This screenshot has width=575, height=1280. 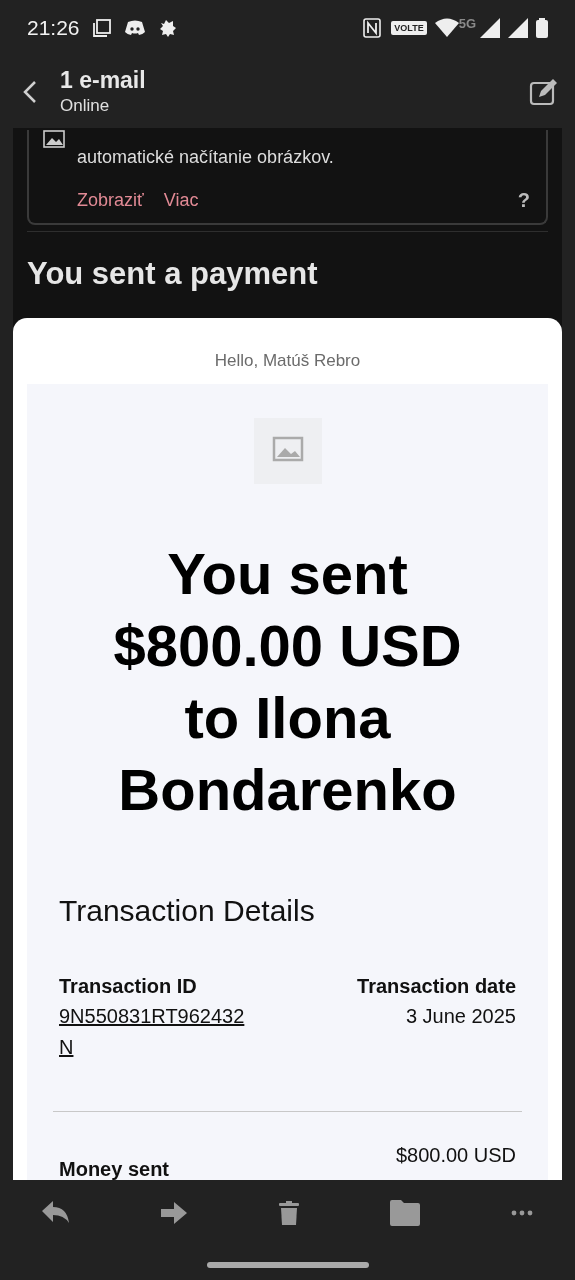 I want to click on folder-icon, so click(x=404, y=1213).